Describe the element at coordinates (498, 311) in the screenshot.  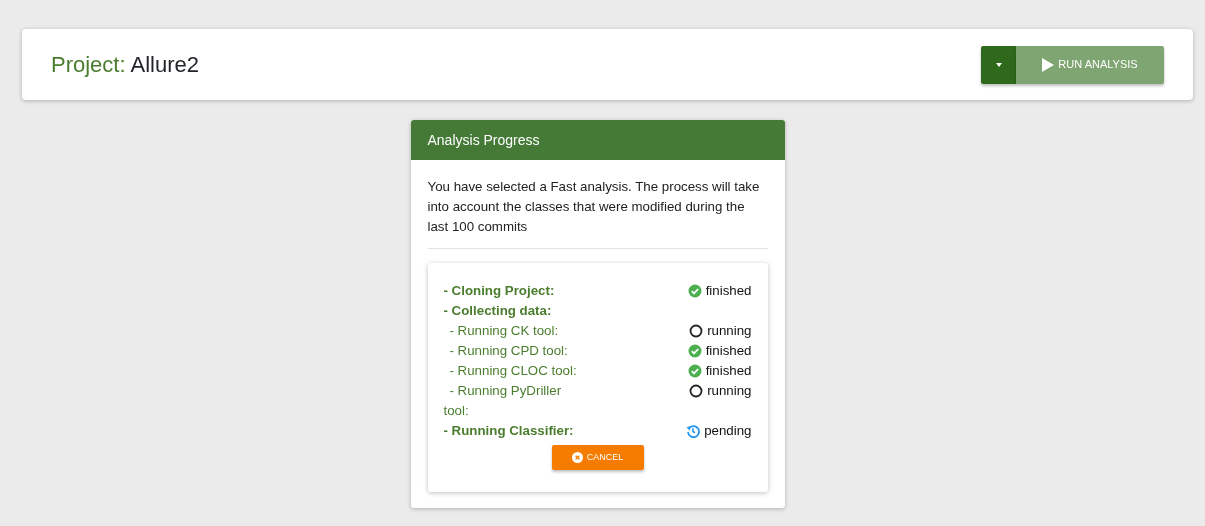
I see `step-label: - Collecting data:` at that location.